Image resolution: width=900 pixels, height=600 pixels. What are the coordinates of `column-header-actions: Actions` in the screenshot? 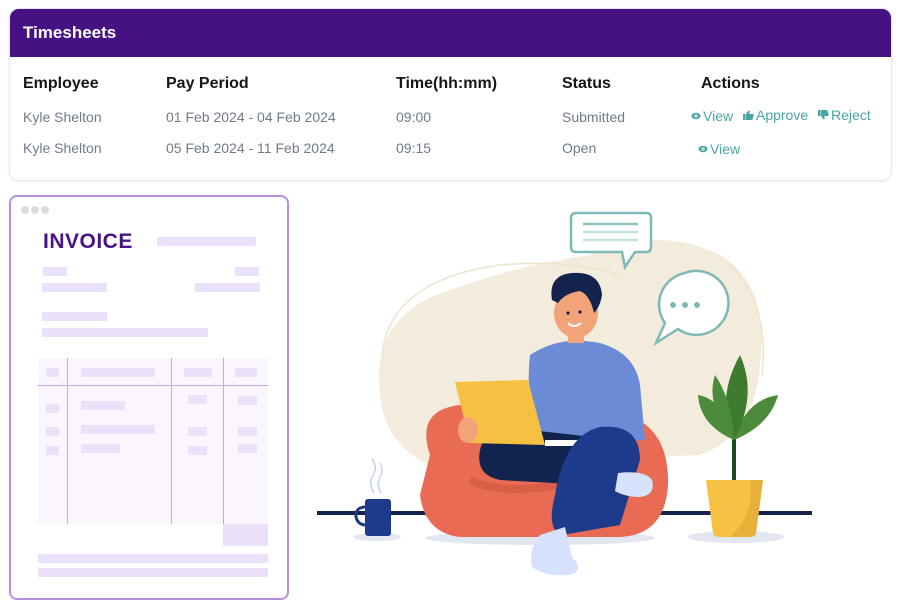 It's located at (730, 83).